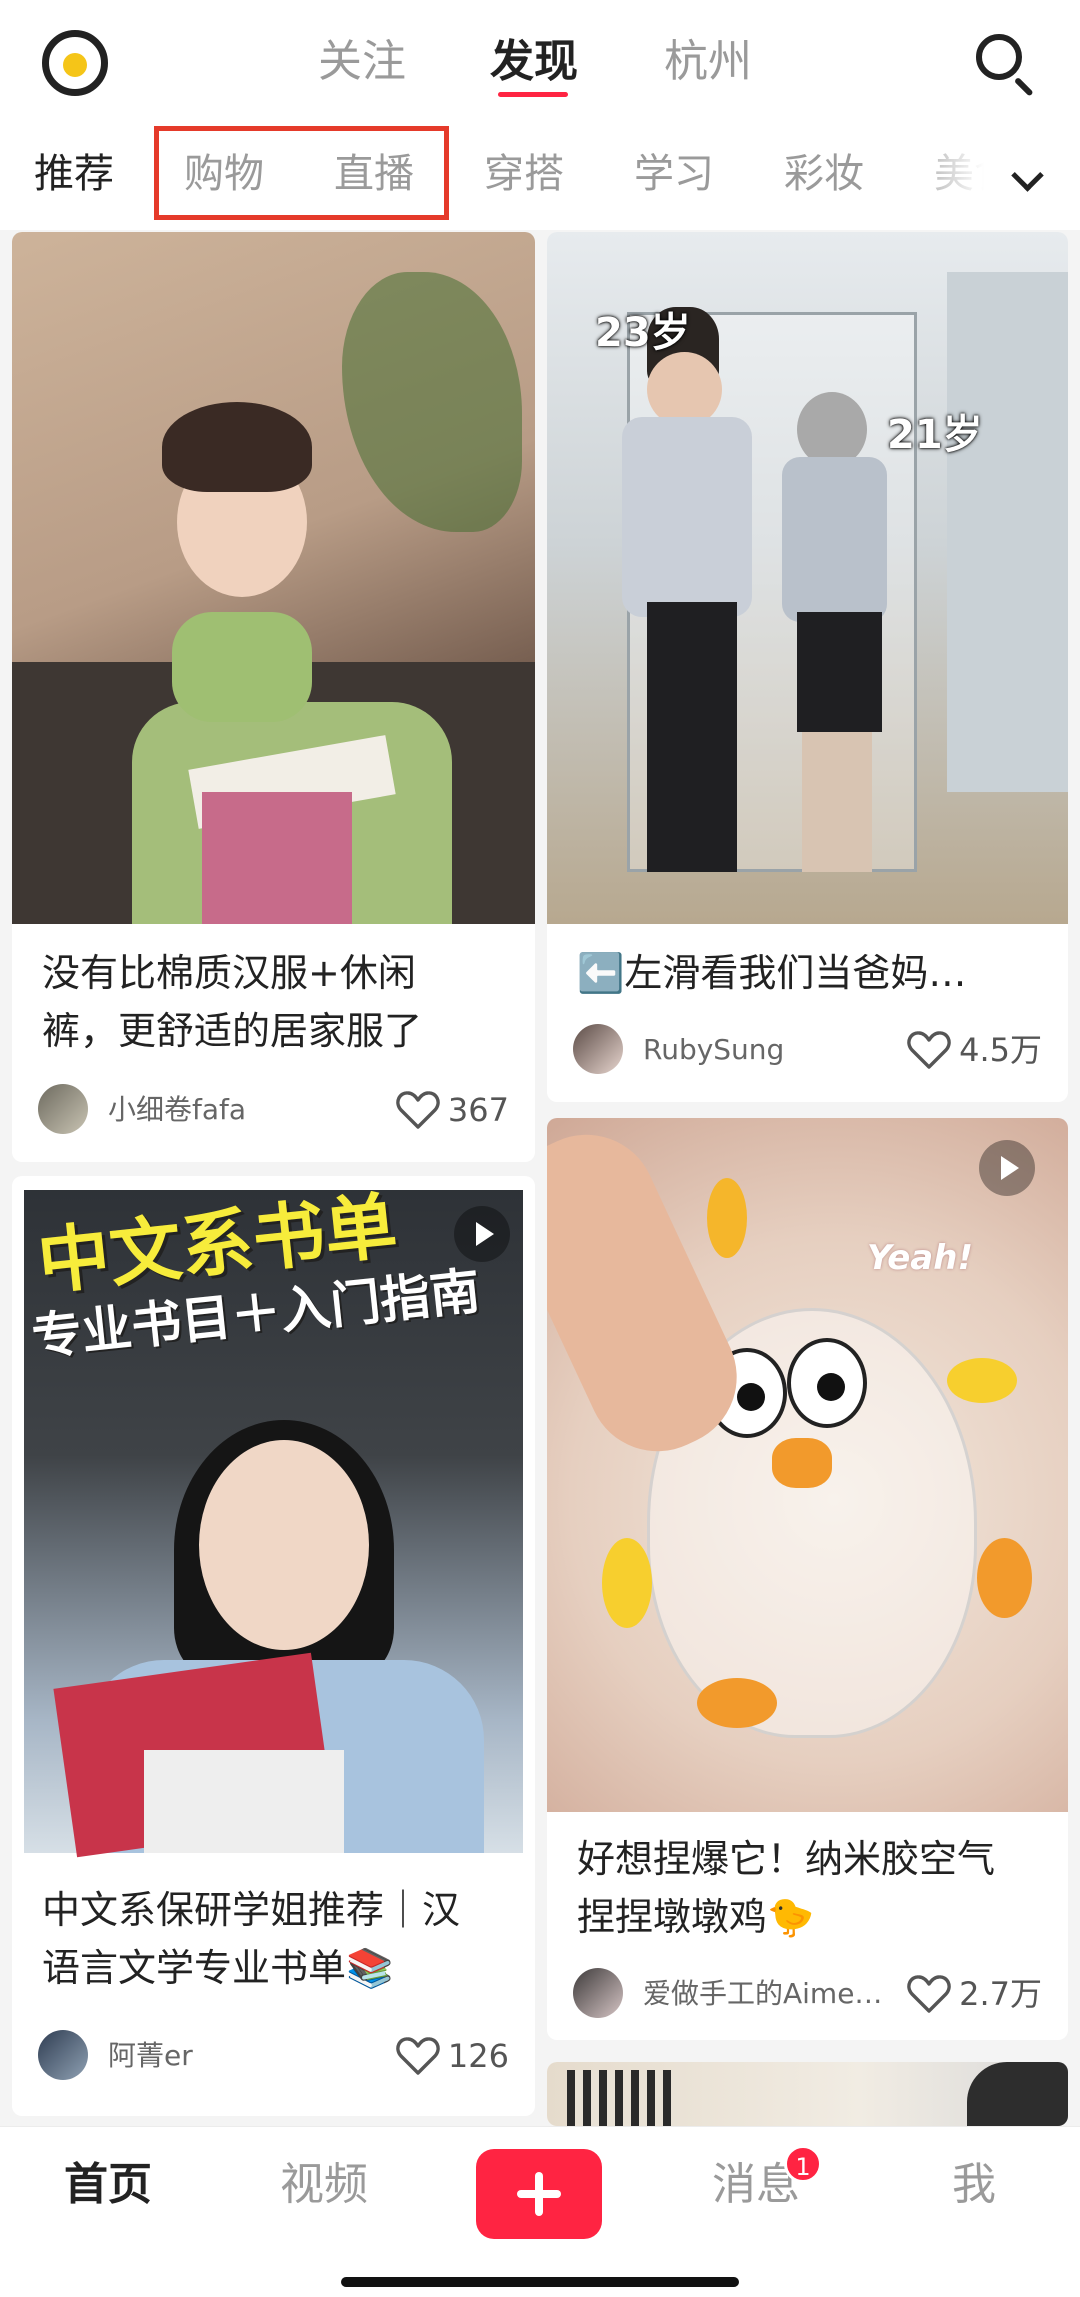  I want to click on tab-follow: 关注, so click(362, 62).